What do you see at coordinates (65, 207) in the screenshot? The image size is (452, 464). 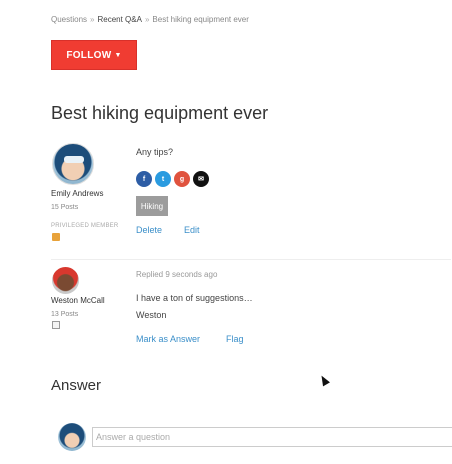 I see `author-post-count: 15 Posts` at bounding box center [65, 207].